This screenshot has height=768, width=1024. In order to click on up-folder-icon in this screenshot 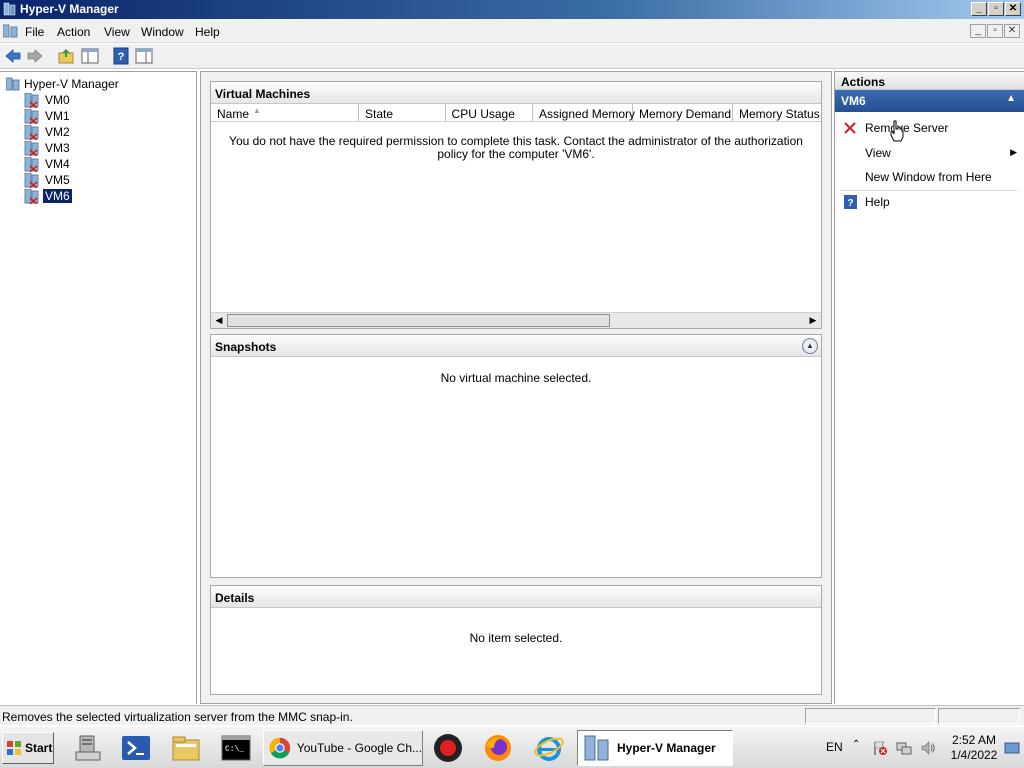, I will do `click(66, 56)`.